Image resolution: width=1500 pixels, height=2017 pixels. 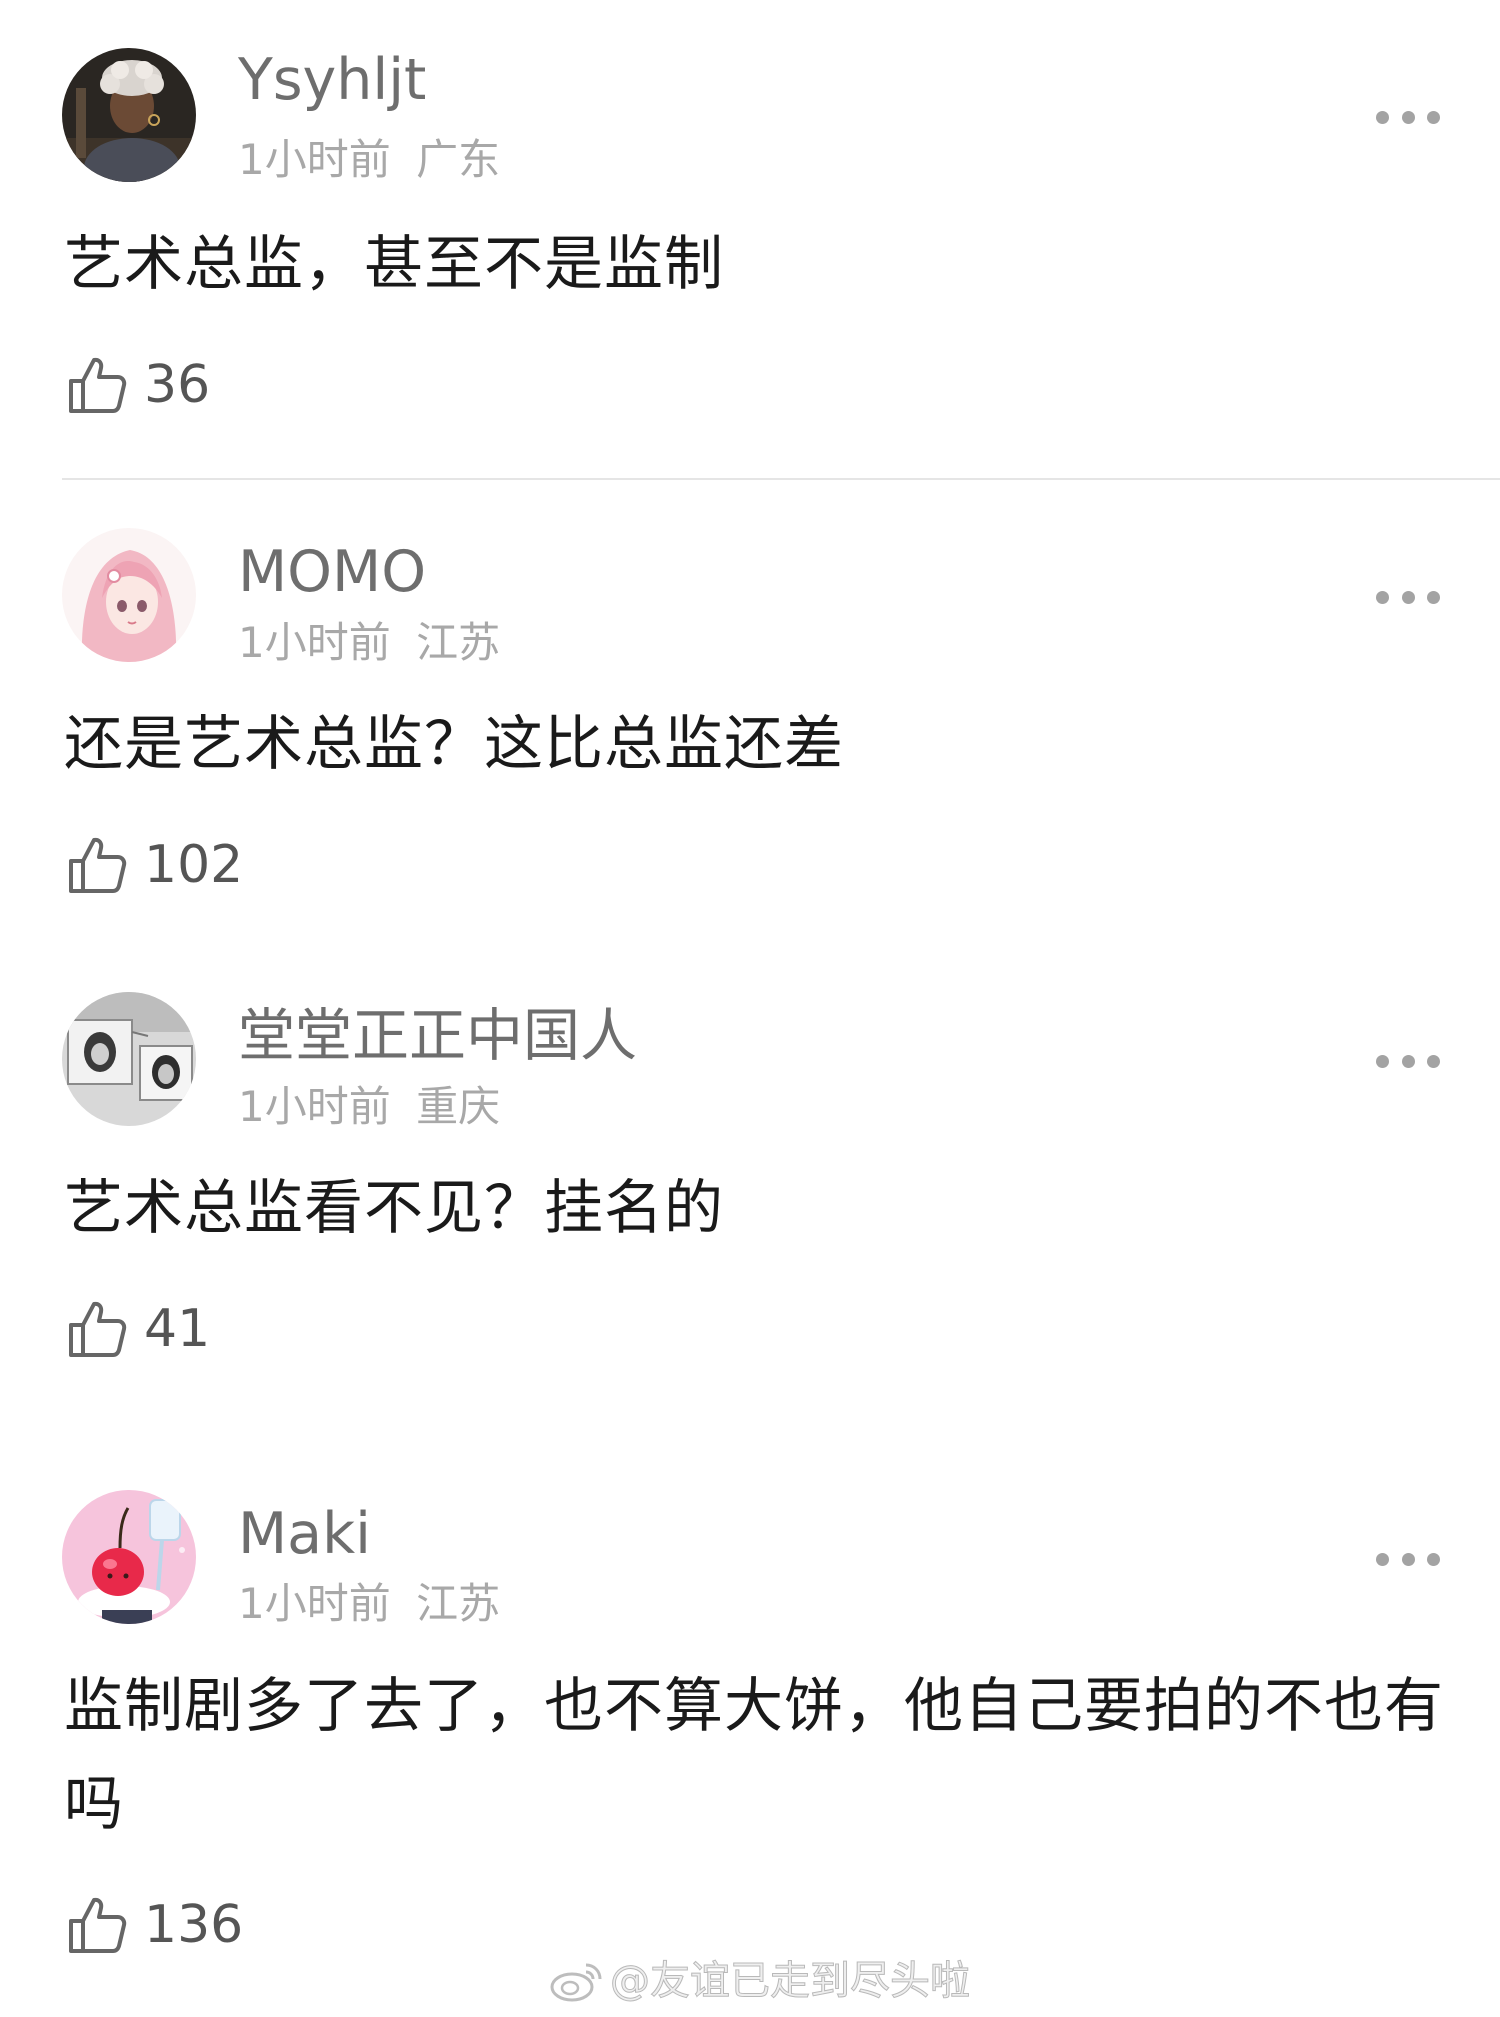 I want to click on comment-meta: 1小时前 广东, so click(x=369, y=160).